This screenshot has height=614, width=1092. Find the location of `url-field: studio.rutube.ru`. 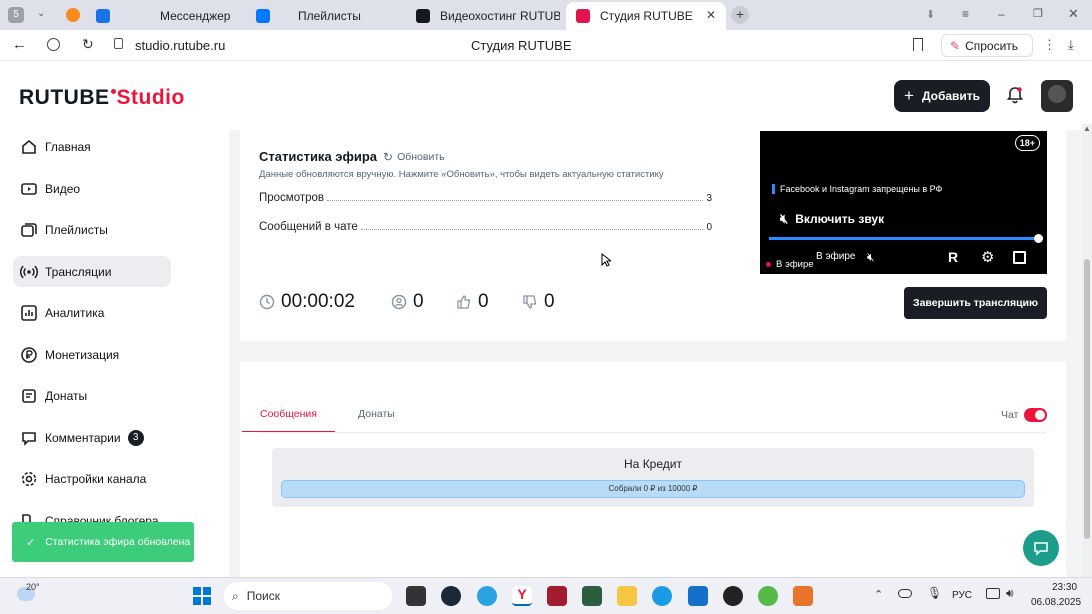

url-field: studio.rutube.ru is located at coordinates (180, 45).